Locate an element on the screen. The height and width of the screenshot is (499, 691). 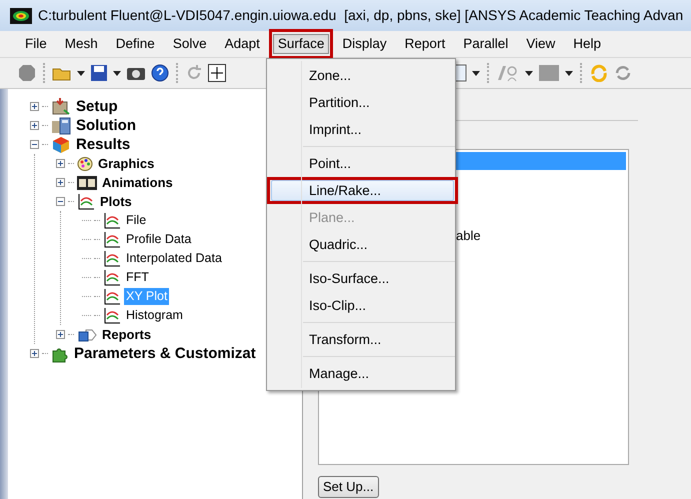
window-title: C:turbulent Fluent@L-VDI5047.engin.uiowa.edu [axi, dp, pbns, ske] [ANSYS Academic Teaching Advan is located at coordinates (361, 15).